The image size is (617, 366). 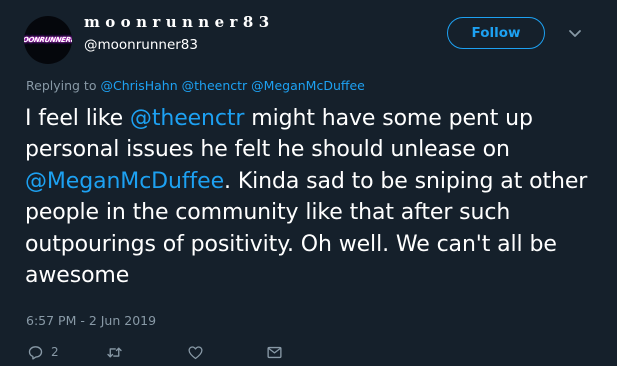 What do you see at coordinates (138, 85) in the screenshot?
I see `reply-mention-chrishahn: @ChrisHahn` at bounding box center [138, 85].